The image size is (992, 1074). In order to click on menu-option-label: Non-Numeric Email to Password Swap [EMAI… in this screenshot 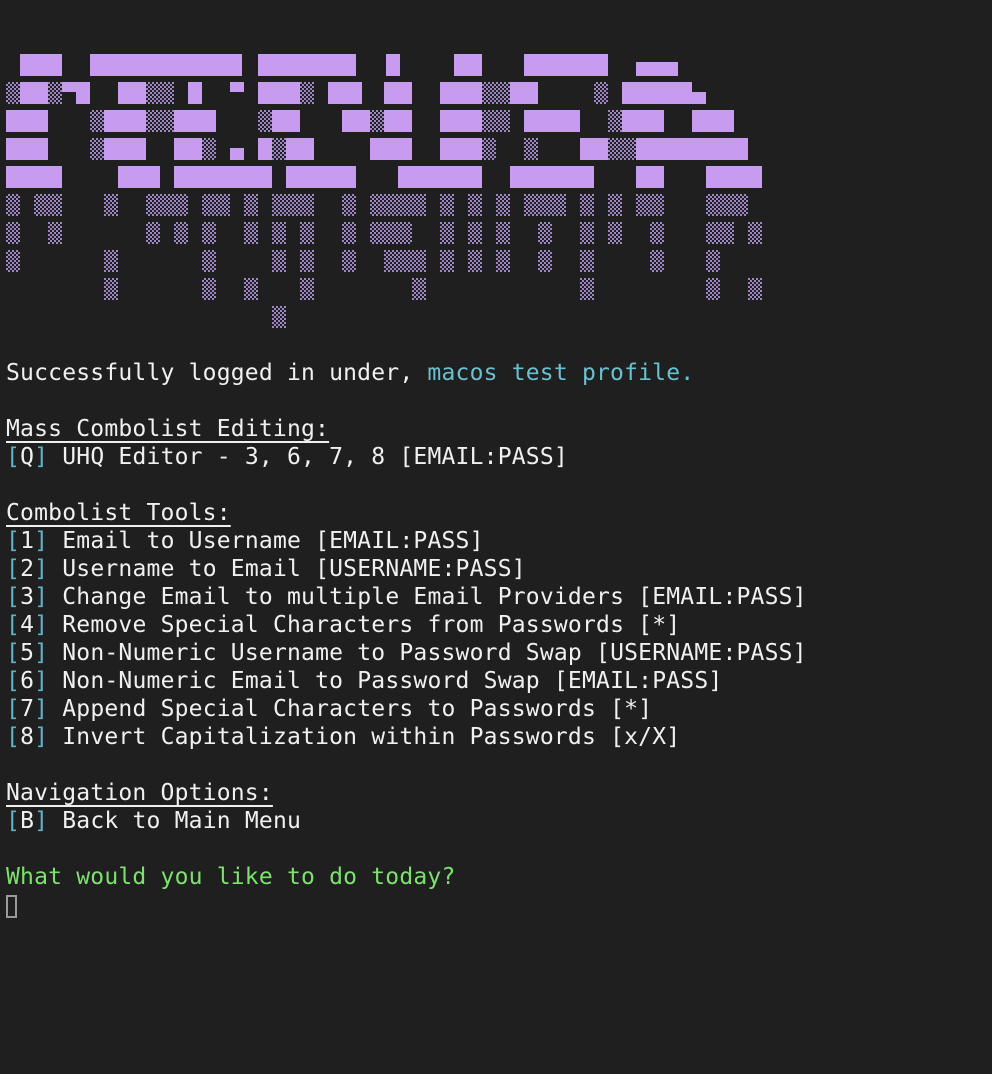, I will do `click(385, 681)`.